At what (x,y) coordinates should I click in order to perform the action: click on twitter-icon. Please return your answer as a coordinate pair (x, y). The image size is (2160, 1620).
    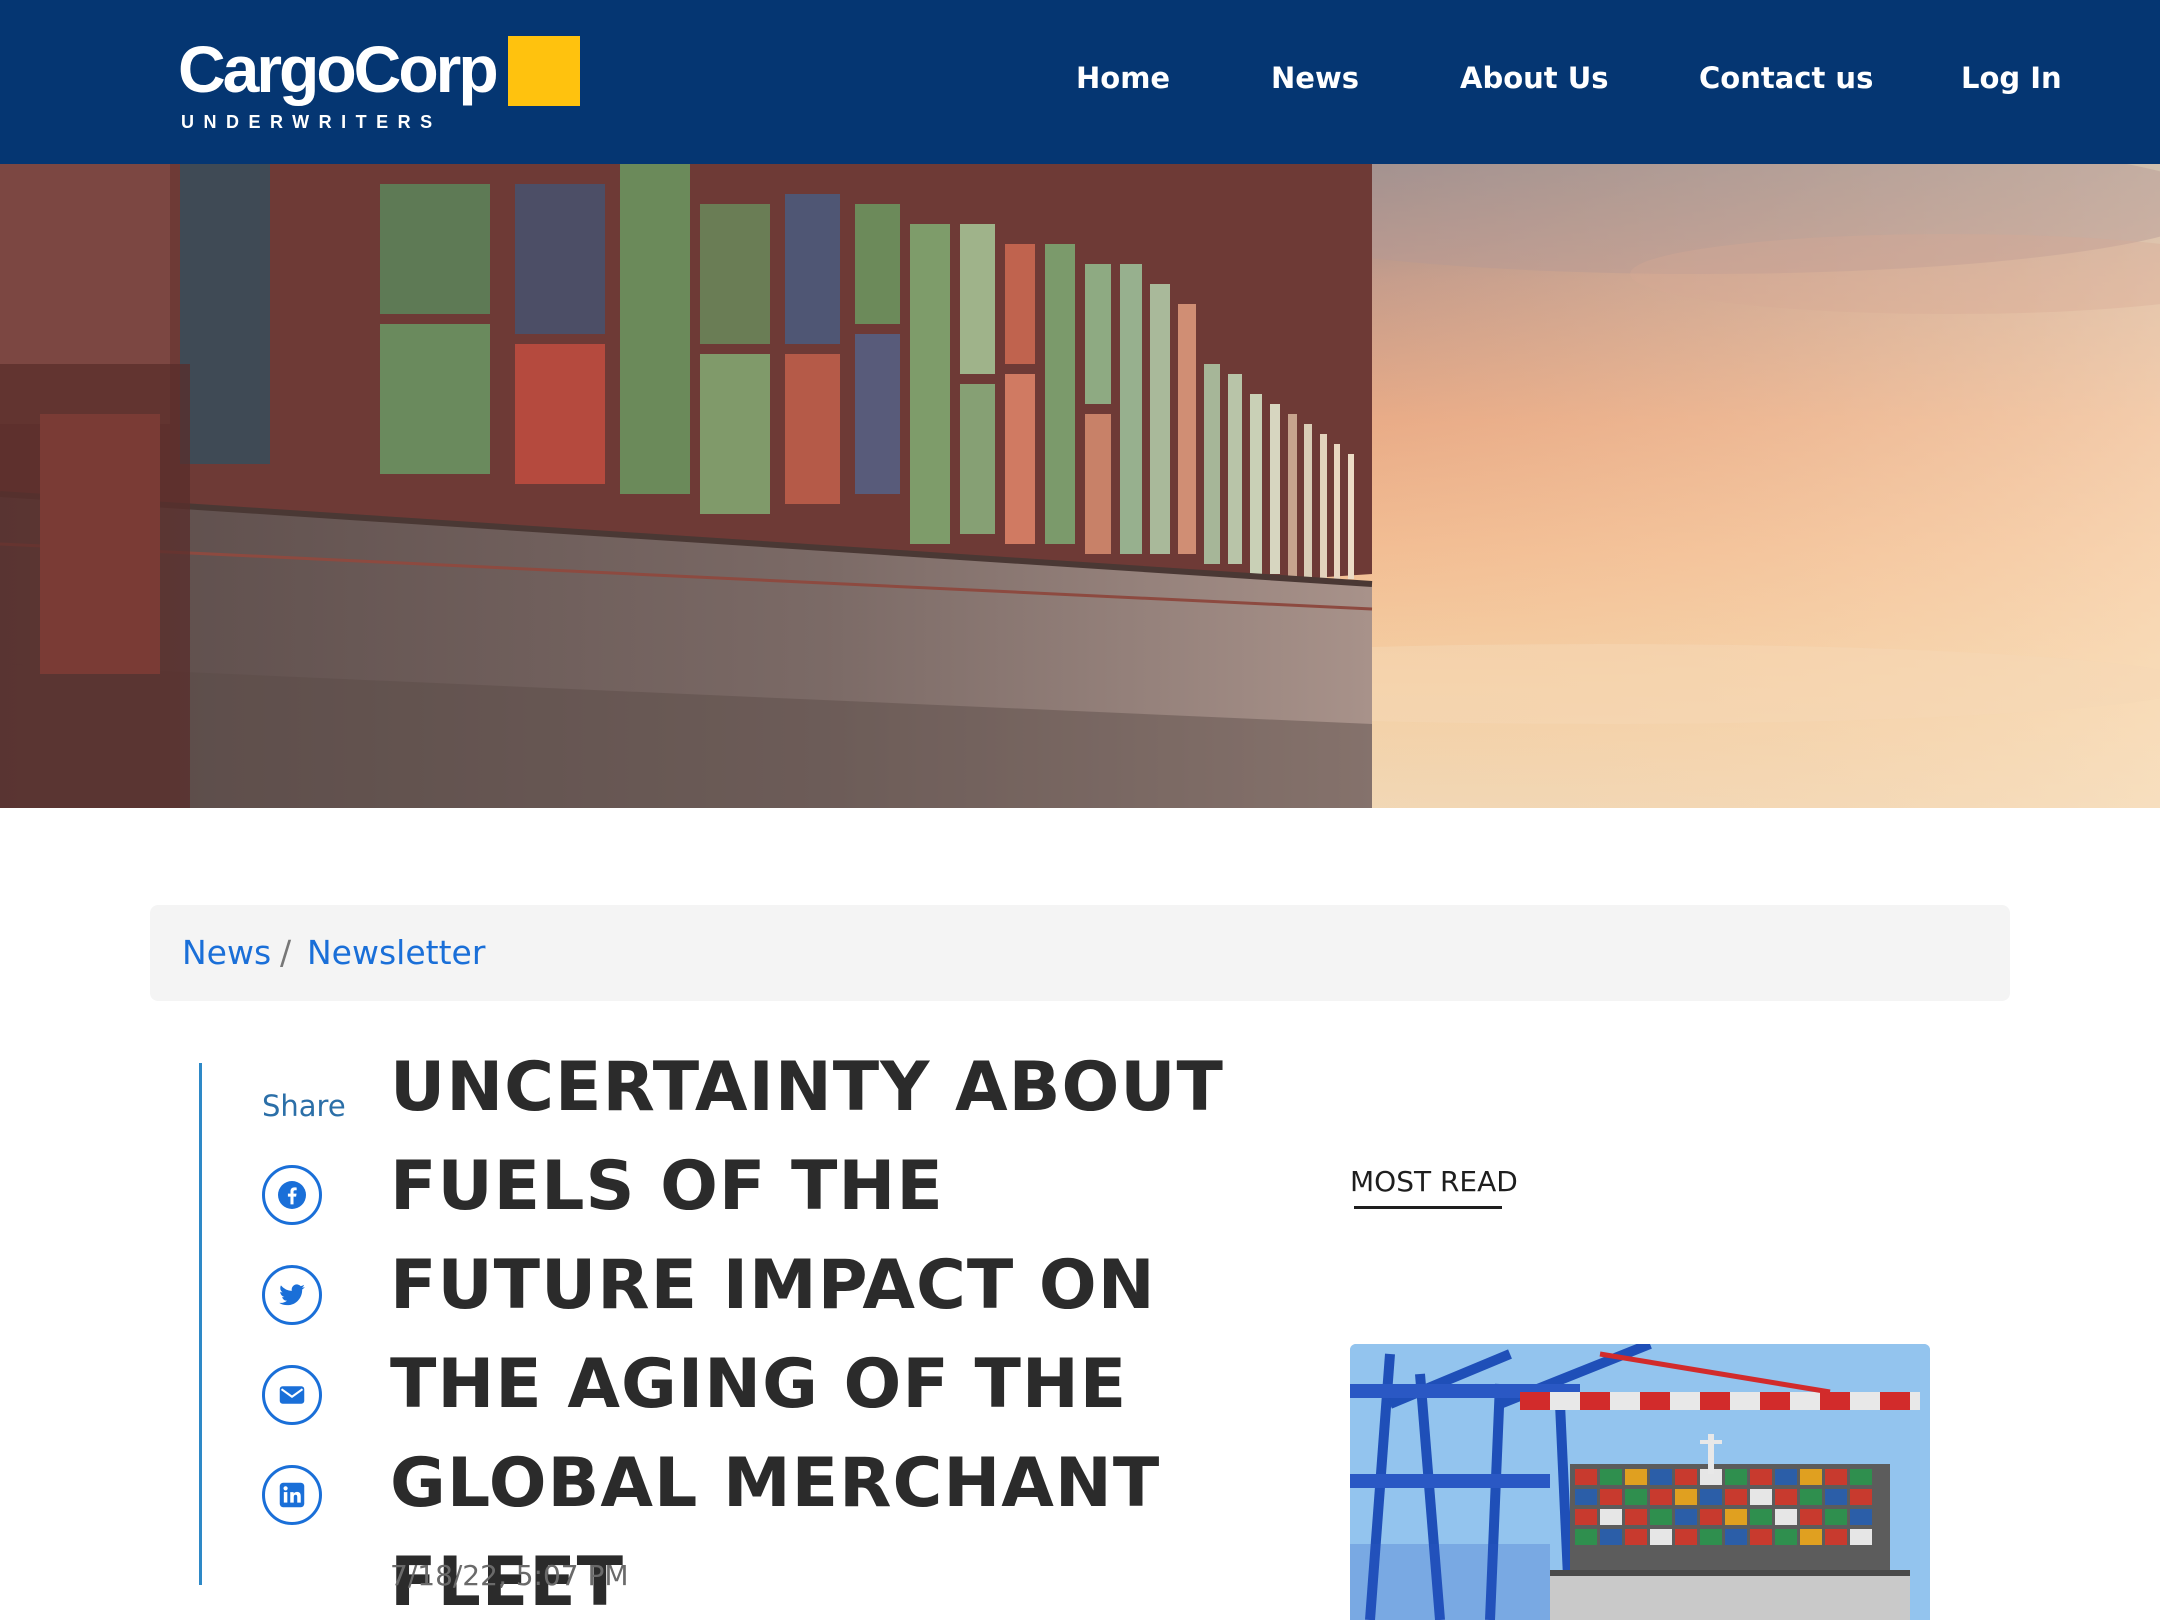
    Looking at the image, I should click on (292, 1295).